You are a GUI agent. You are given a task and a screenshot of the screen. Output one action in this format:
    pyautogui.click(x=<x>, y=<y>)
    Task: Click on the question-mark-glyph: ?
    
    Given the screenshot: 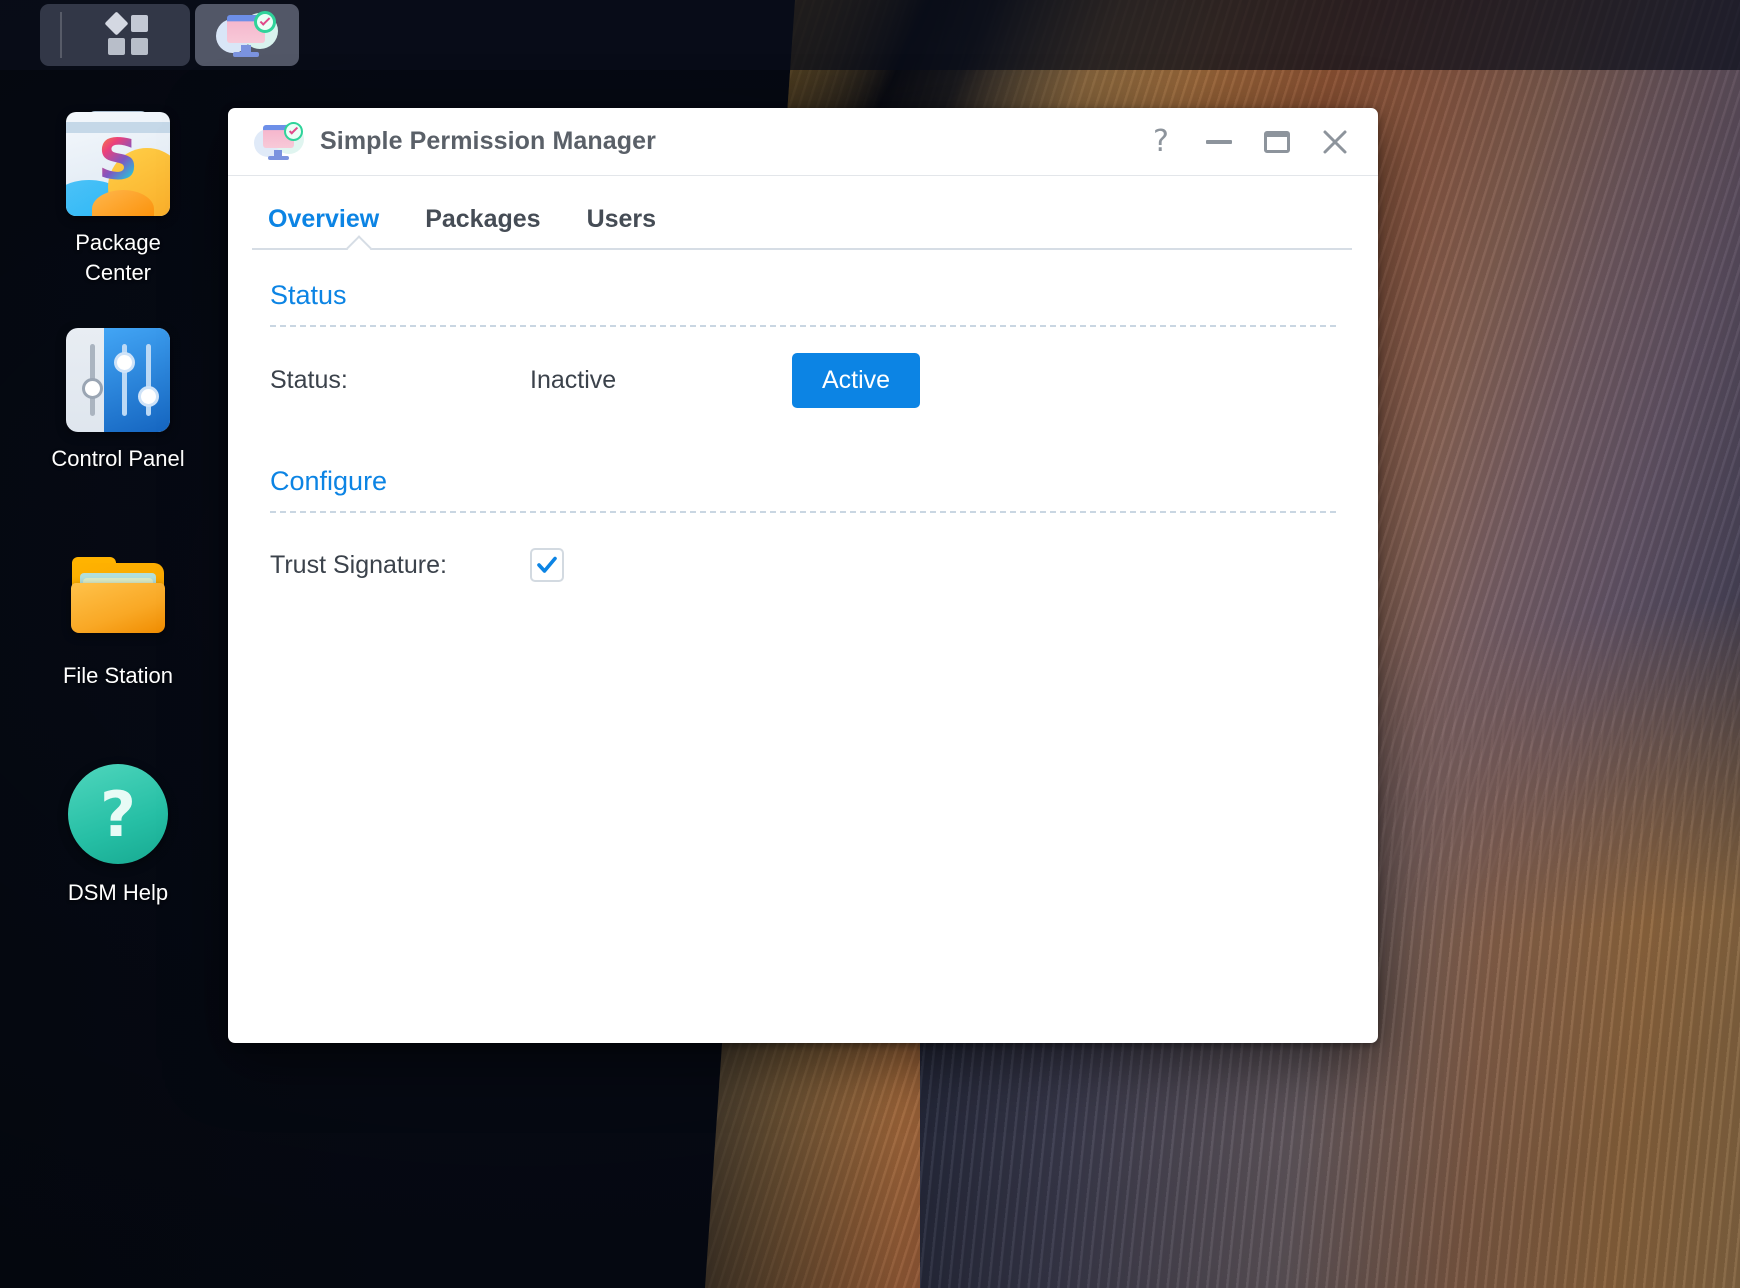 What is the action you would take?
    pyautogui.click(x=118, y=814)
    